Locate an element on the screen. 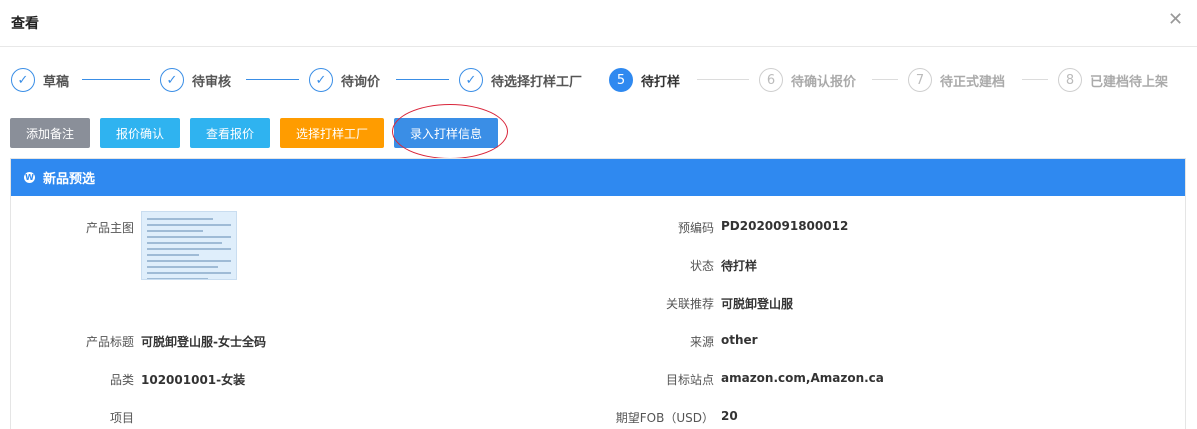 This screenshot has height=429, width=1197. category-value: 102001001-女装 is located at coordinates (193, 380).